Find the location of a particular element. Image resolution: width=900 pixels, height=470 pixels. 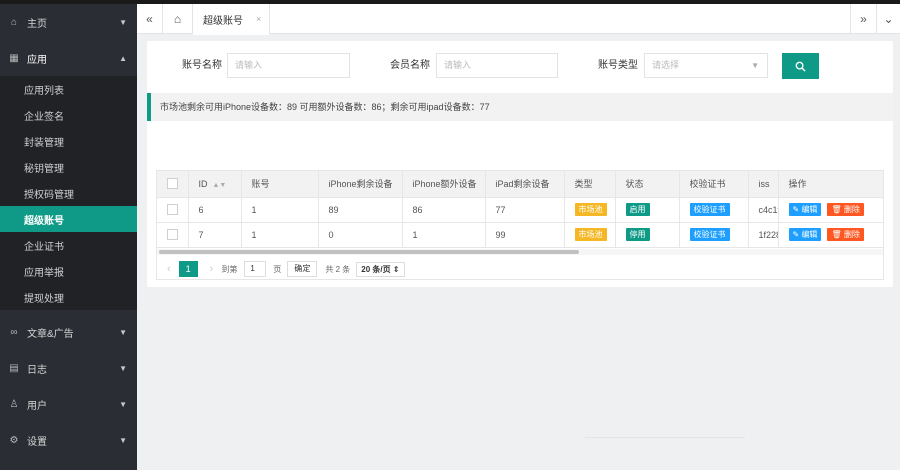

scroll-right-icon: » is located at coordinates (863, 19).